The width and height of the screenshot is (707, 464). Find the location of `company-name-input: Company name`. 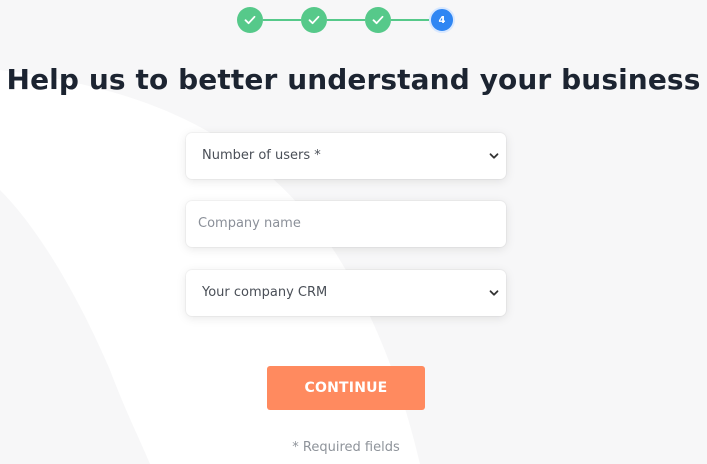

company-name-input: Company name is located at coordinates (346, 224).